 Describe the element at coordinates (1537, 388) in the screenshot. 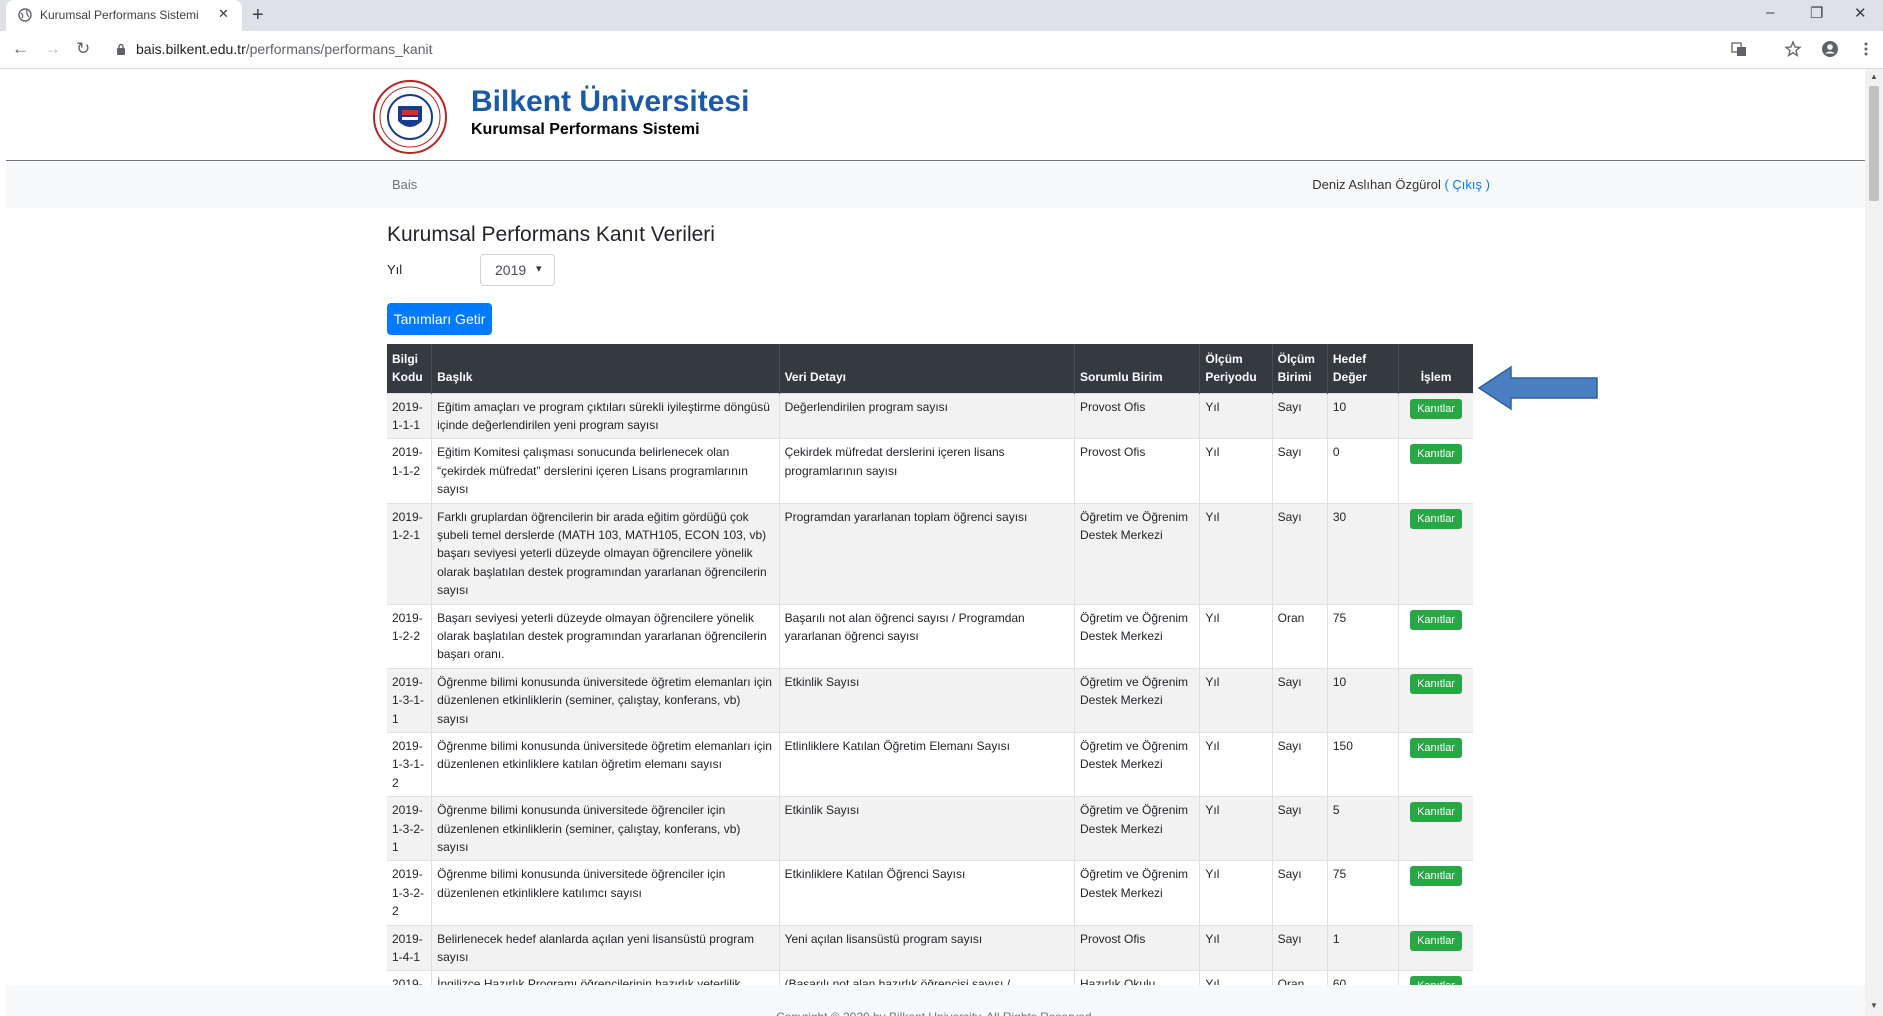

I see `annotation-arrow-icon` at that location.